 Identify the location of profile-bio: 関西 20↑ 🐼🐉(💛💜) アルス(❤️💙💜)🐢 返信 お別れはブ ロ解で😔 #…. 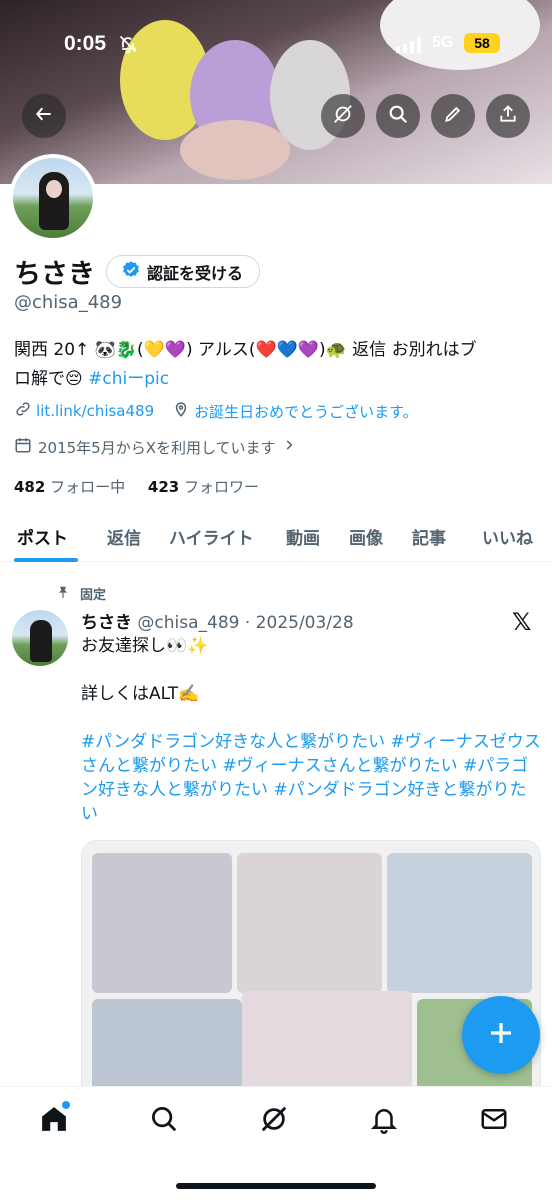
(278, 365).